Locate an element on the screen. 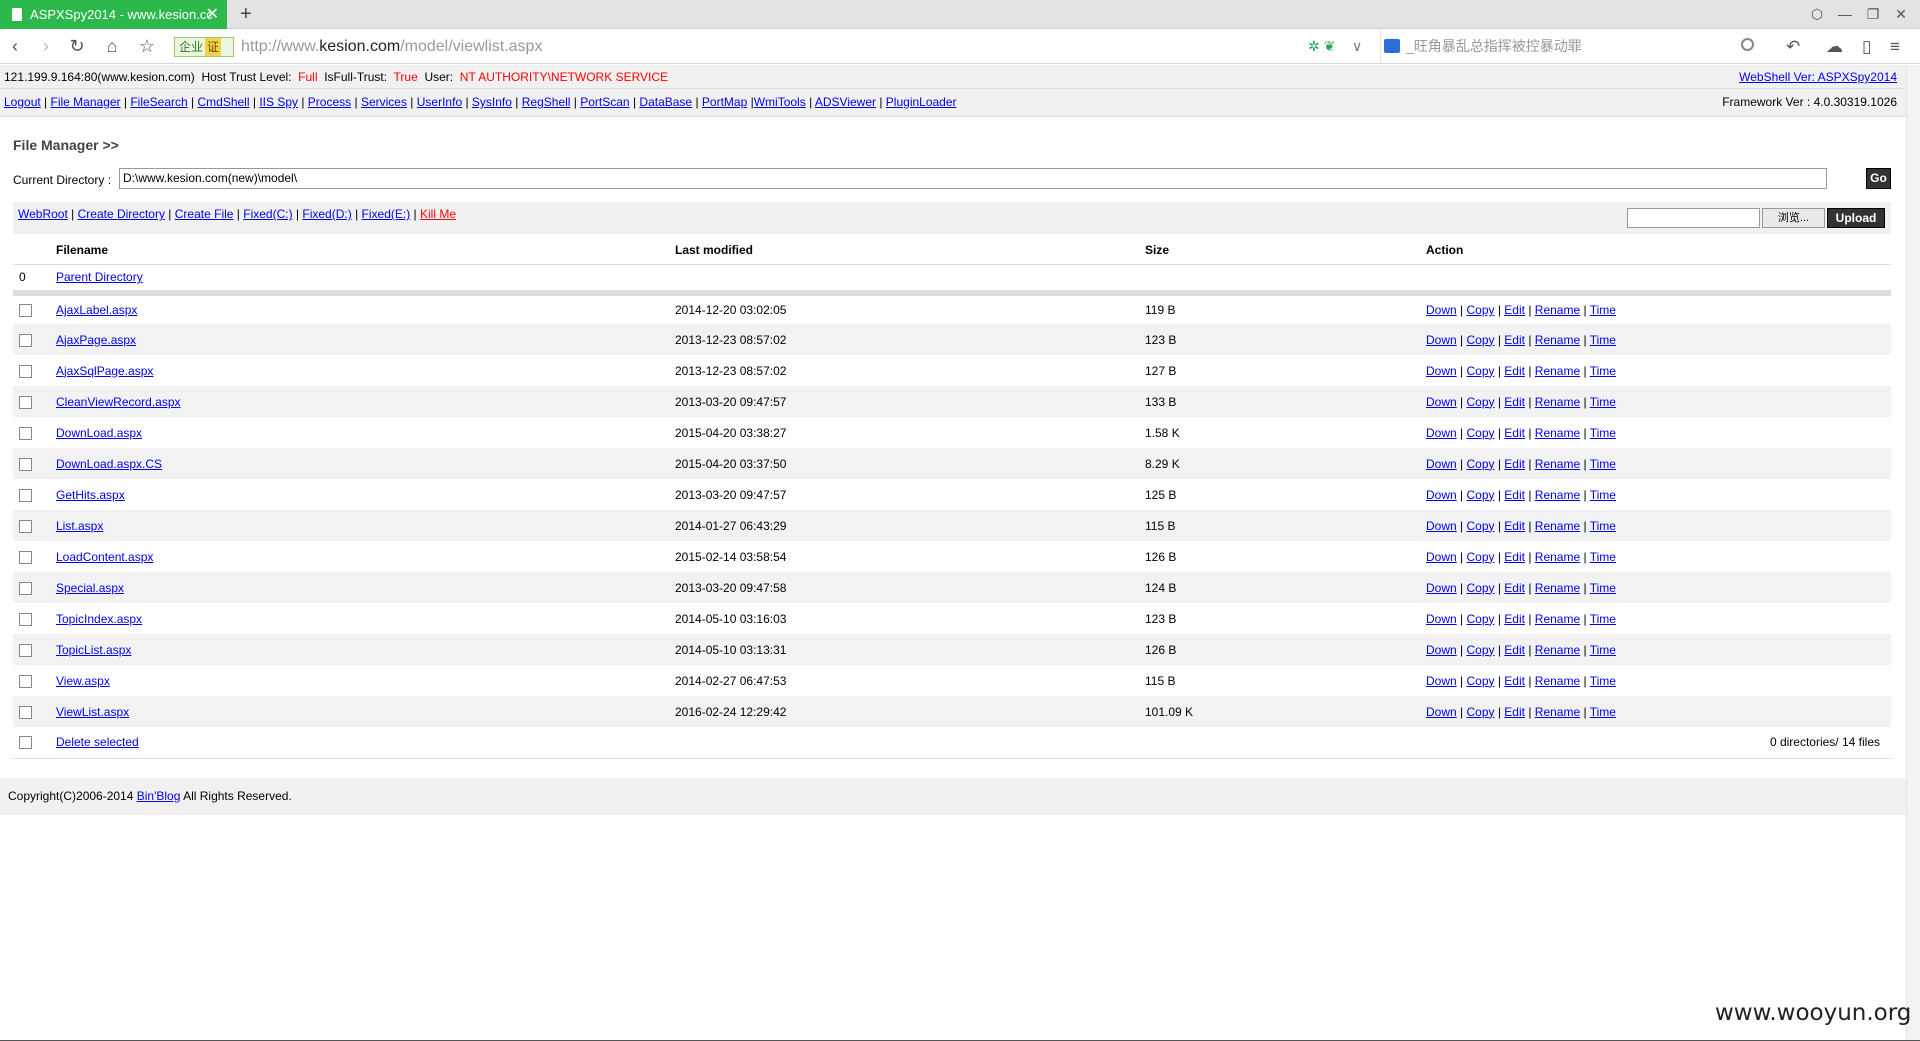  file-name-link: DownLoad.aspx.CS is located at coordinates (109, 464).